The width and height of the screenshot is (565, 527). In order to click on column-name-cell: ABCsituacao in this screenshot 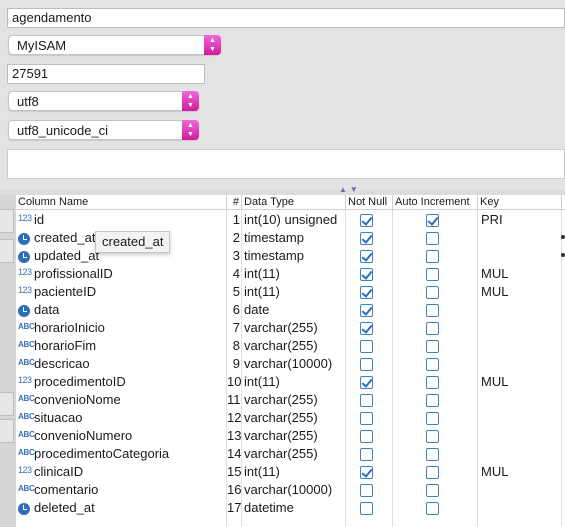, I will do `click(121, 418)`.